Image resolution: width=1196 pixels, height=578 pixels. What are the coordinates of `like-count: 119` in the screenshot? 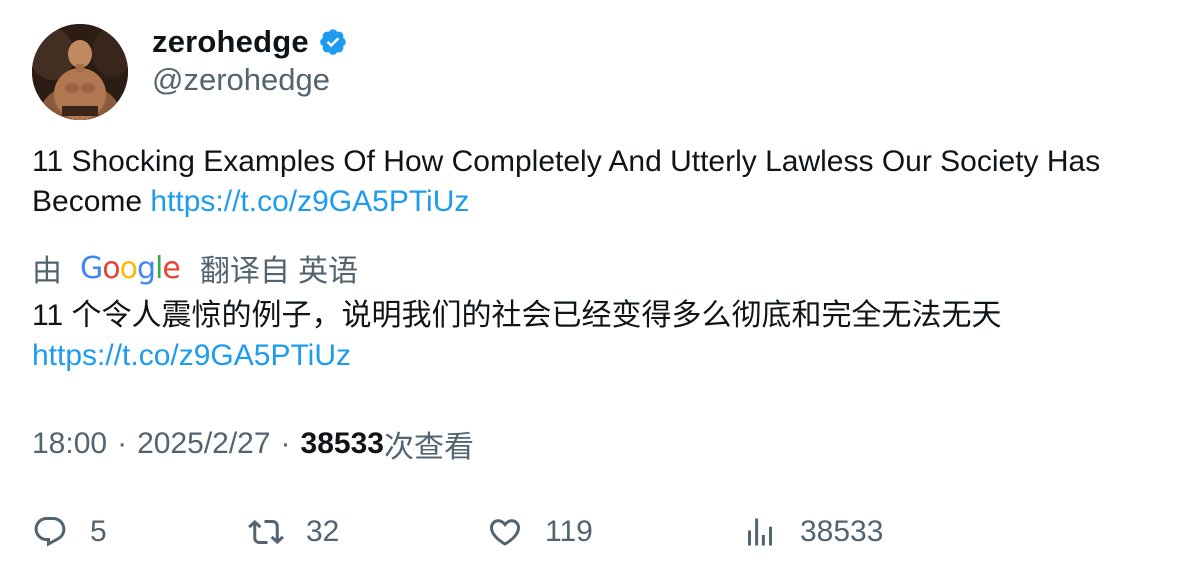 It's located at (569, 531).